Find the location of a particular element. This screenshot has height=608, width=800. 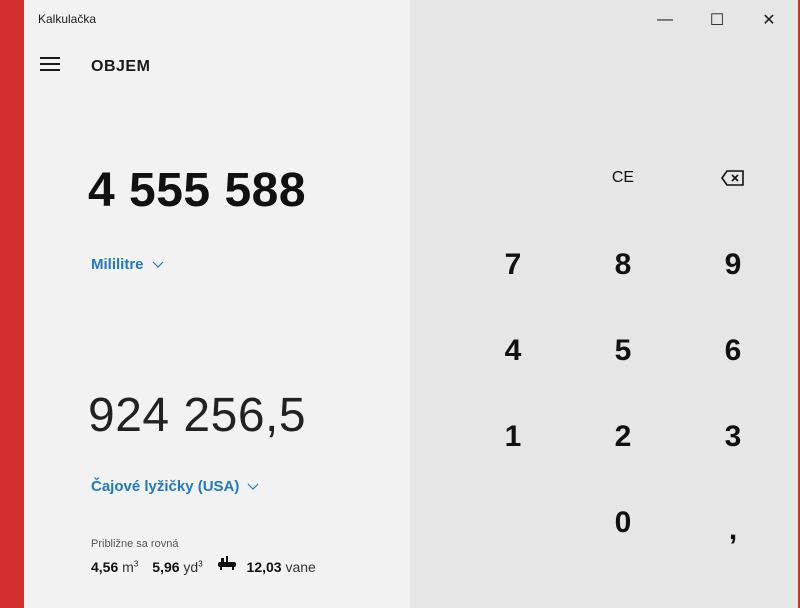

digit-3-button: 3 is located at coordinates (733, 437).